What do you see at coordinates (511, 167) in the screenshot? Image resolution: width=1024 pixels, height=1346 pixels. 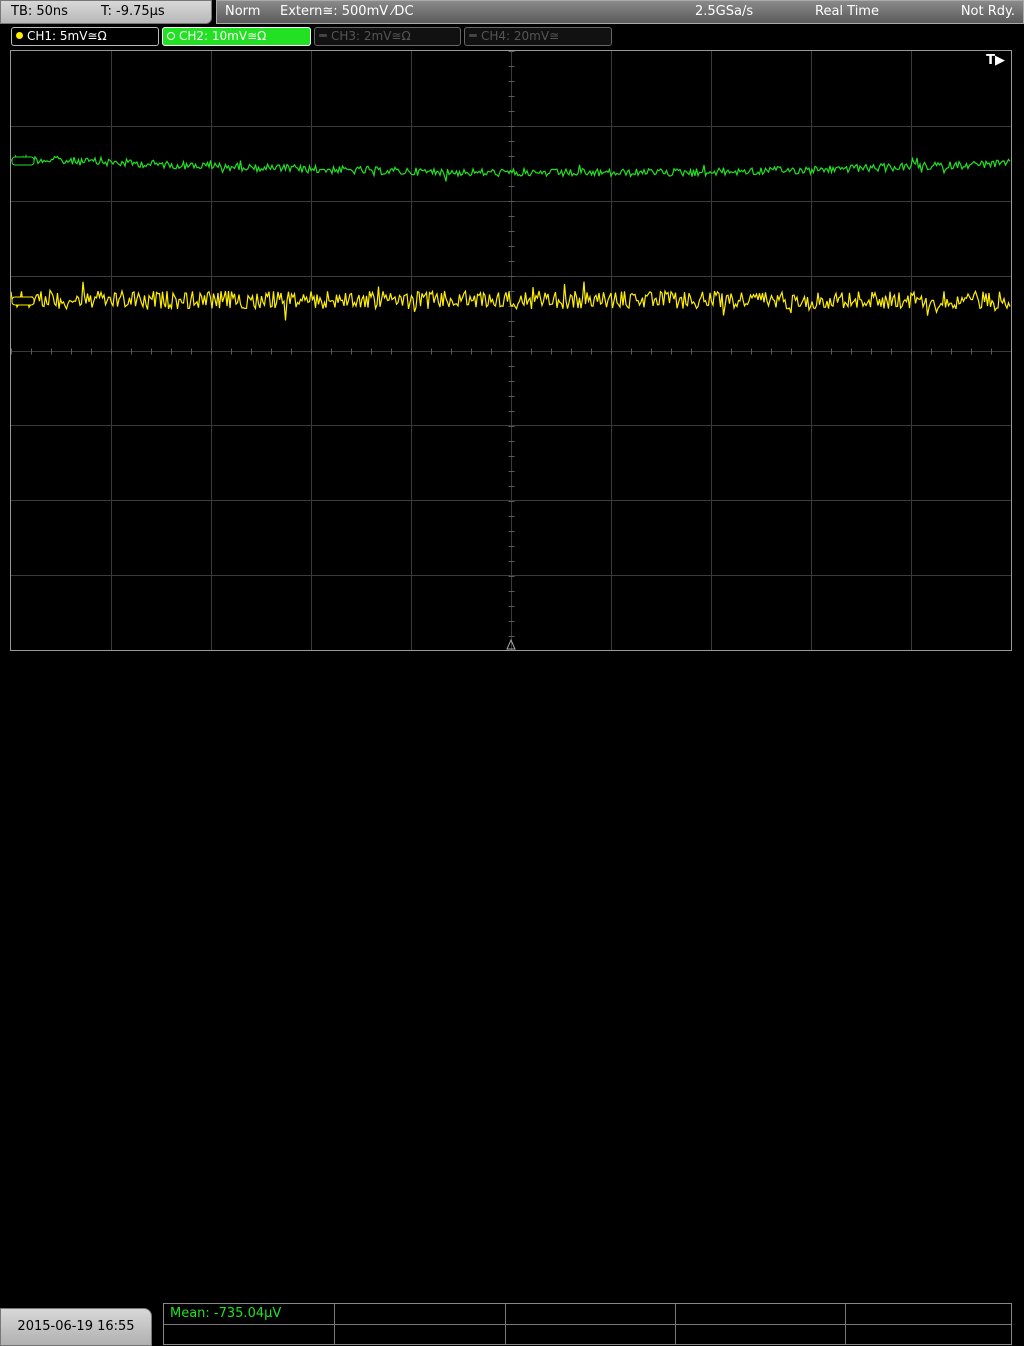 I see `channel-2-waveform` at bounding box center [511, 167].